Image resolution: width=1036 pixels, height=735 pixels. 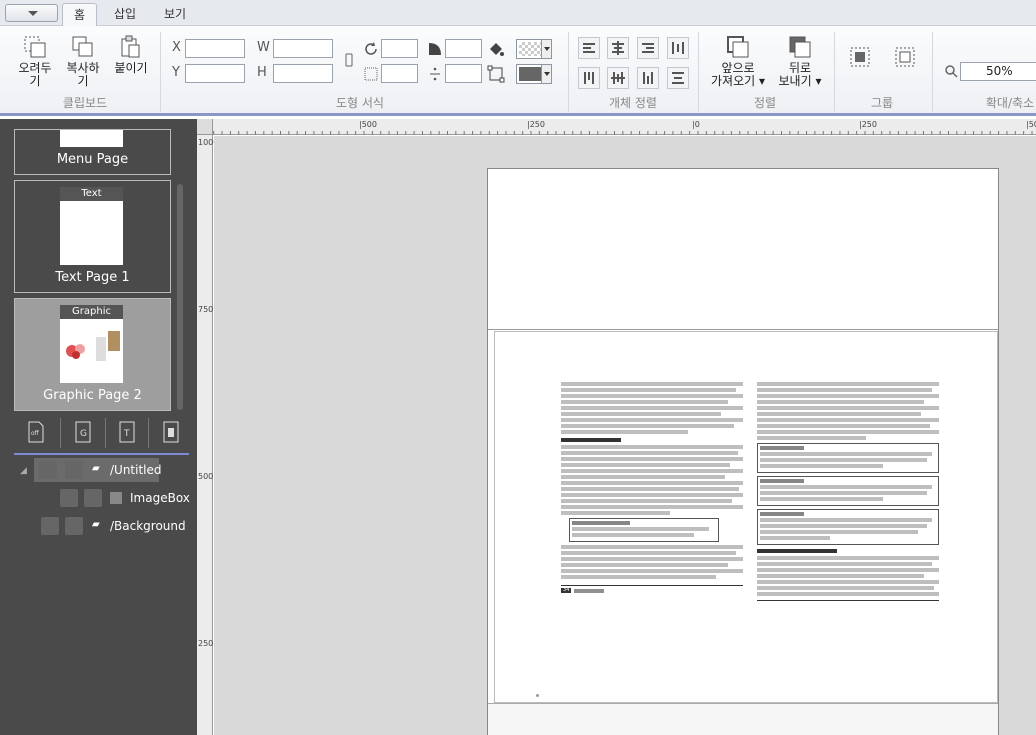 I want to click on align-bottom-icon, so click(x=648, y=78).